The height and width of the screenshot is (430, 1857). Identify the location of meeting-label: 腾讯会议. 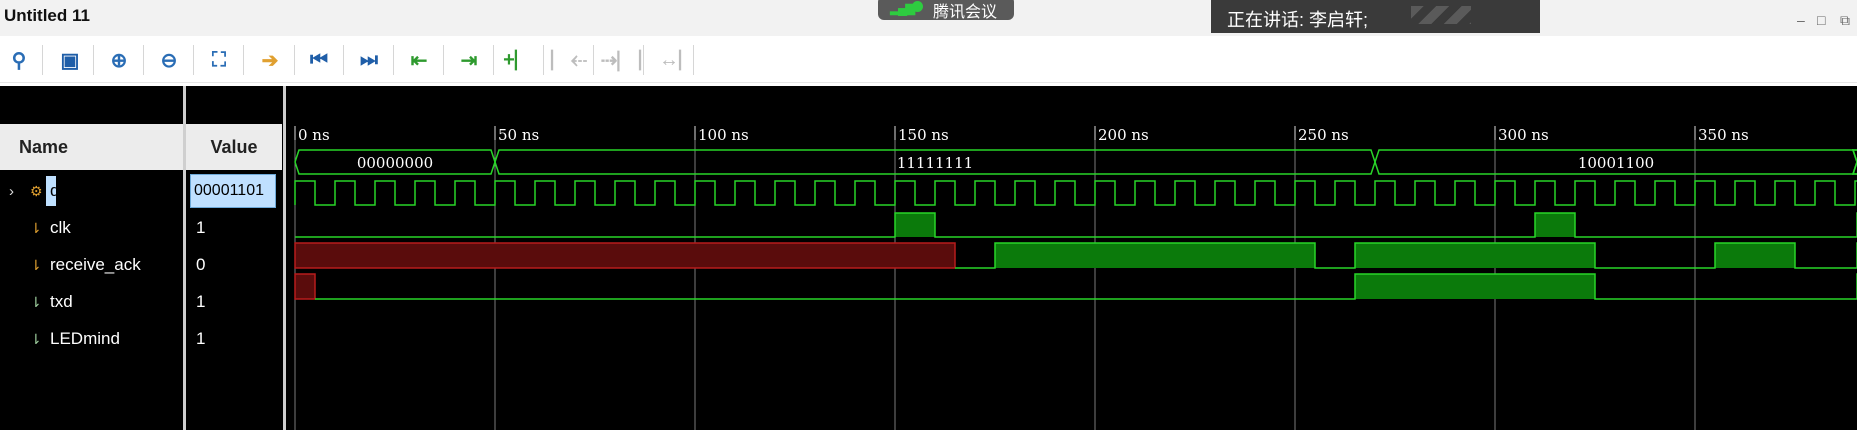
(965, 12).